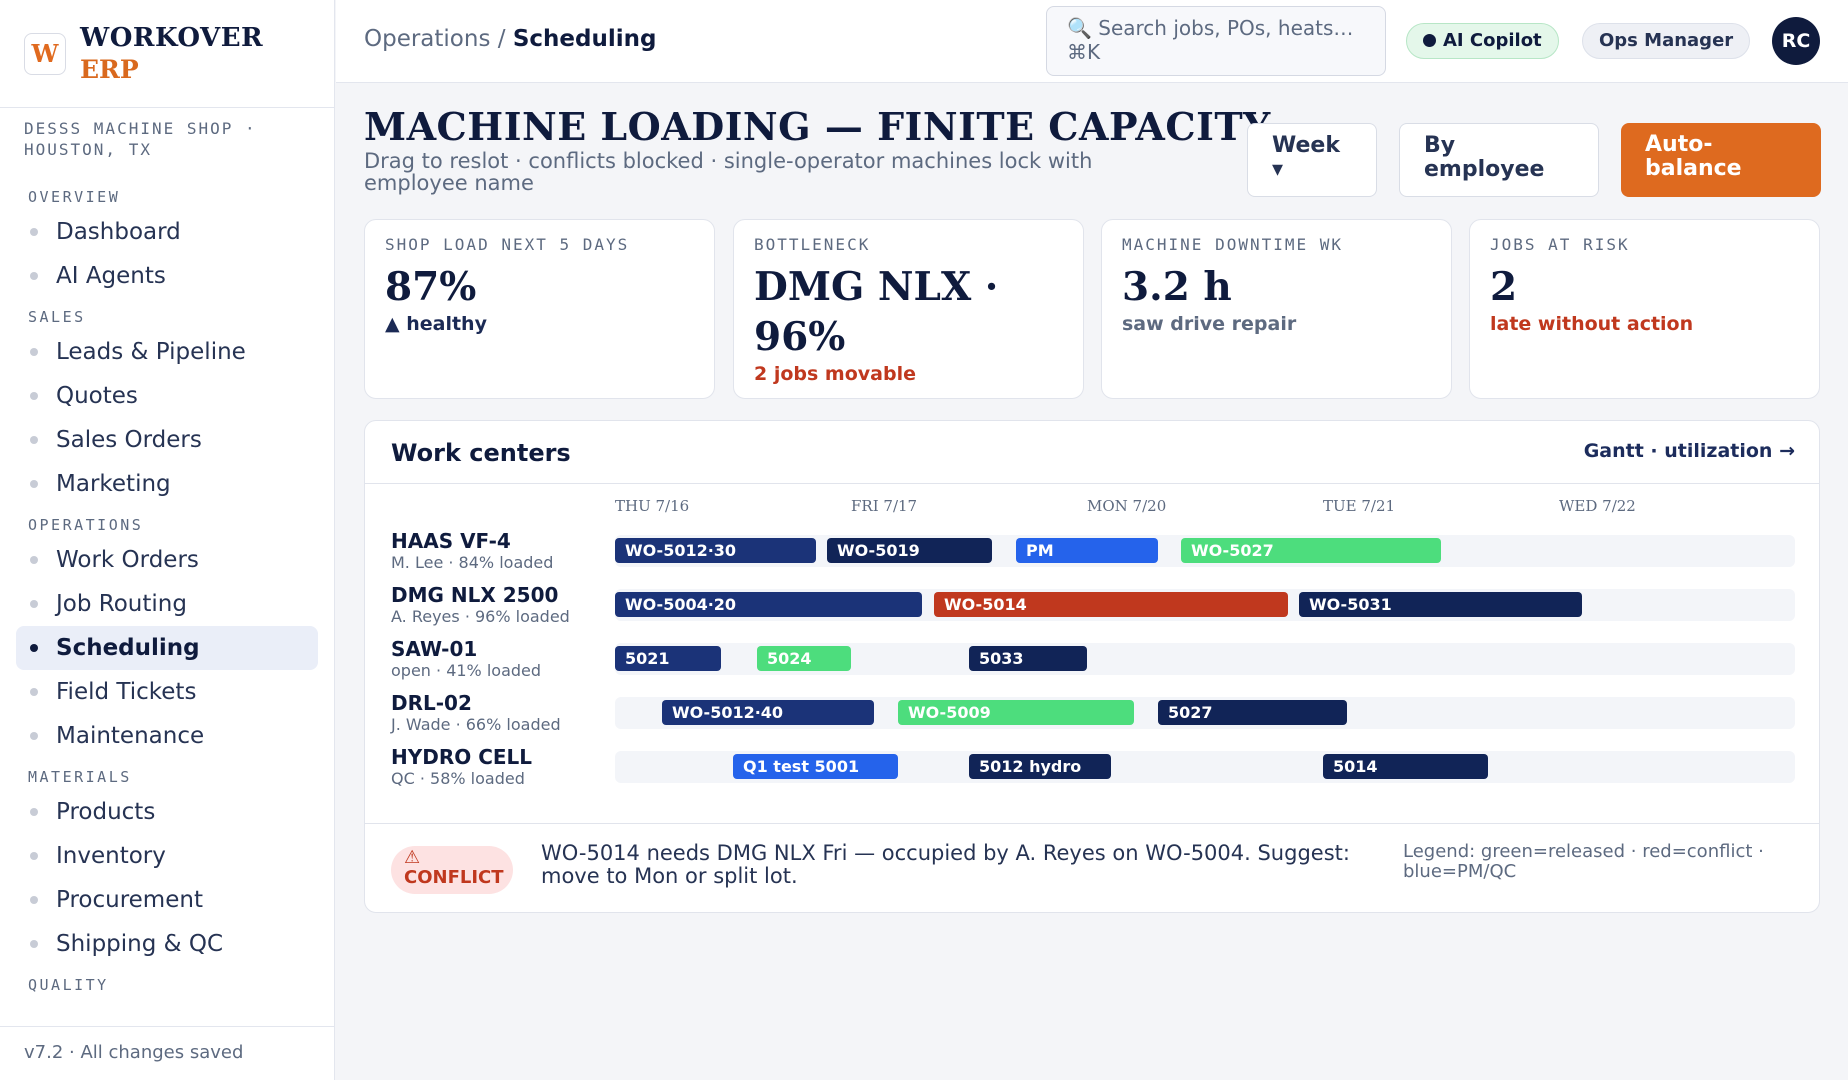 The height and width of the screenshot is (1080, 1848). What do you see at coordinates (1492, 40) in the screenshot?
I see `ai-copilot-label: AI Copilot` at bounding box center [1492, 40].